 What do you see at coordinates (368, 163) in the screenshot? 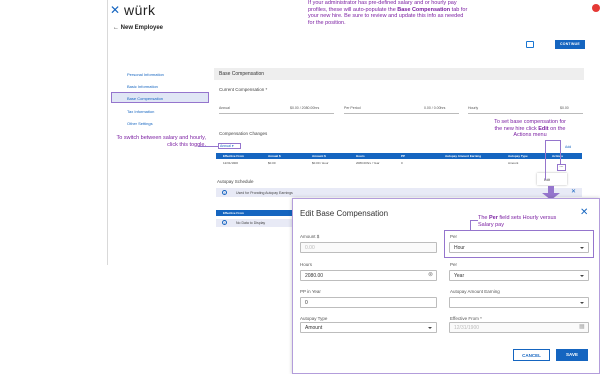
I see `table-cell: 2080.00hrs / Year` at bounding box center [368, 163].